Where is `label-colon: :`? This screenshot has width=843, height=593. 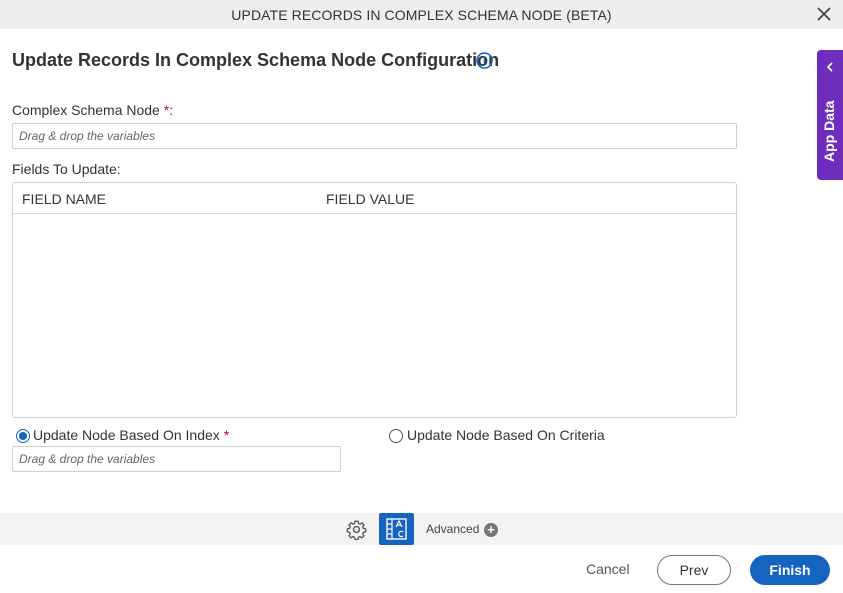 label-colon: : is located at coordinates (171, 110).